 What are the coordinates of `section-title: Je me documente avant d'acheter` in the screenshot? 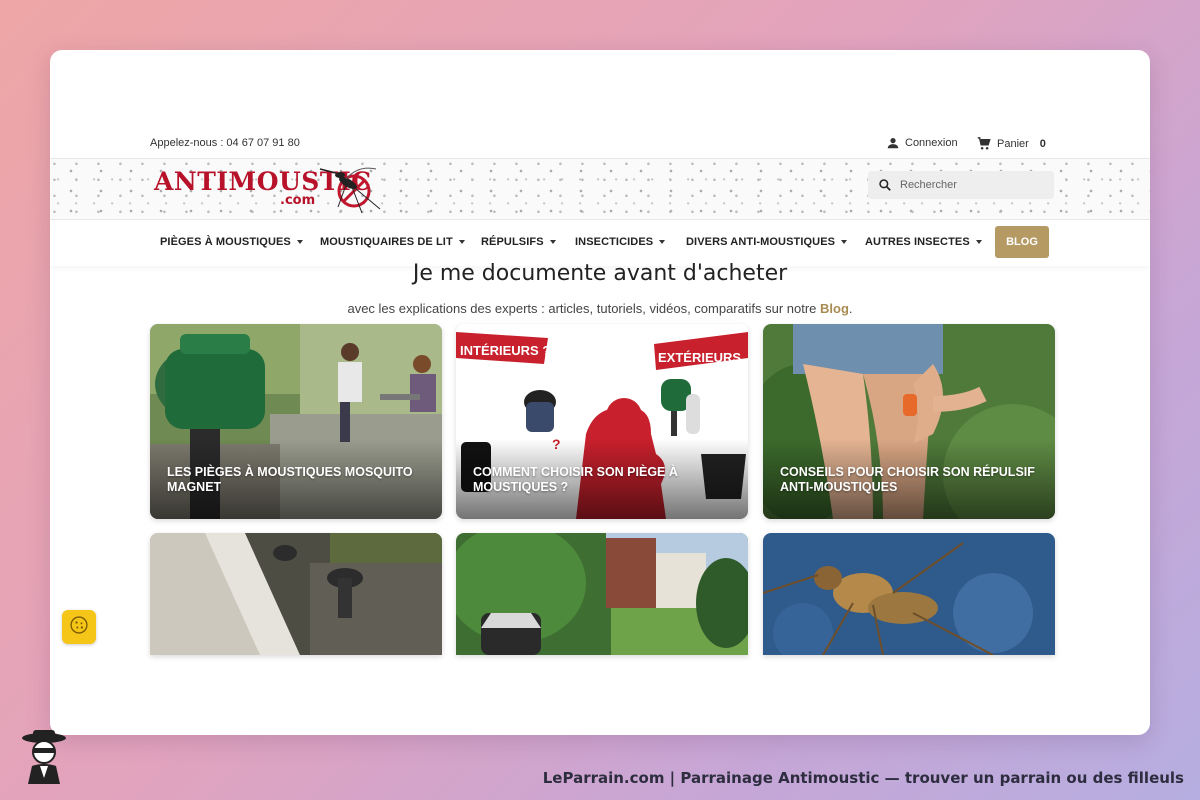 It's located at (600, 273).